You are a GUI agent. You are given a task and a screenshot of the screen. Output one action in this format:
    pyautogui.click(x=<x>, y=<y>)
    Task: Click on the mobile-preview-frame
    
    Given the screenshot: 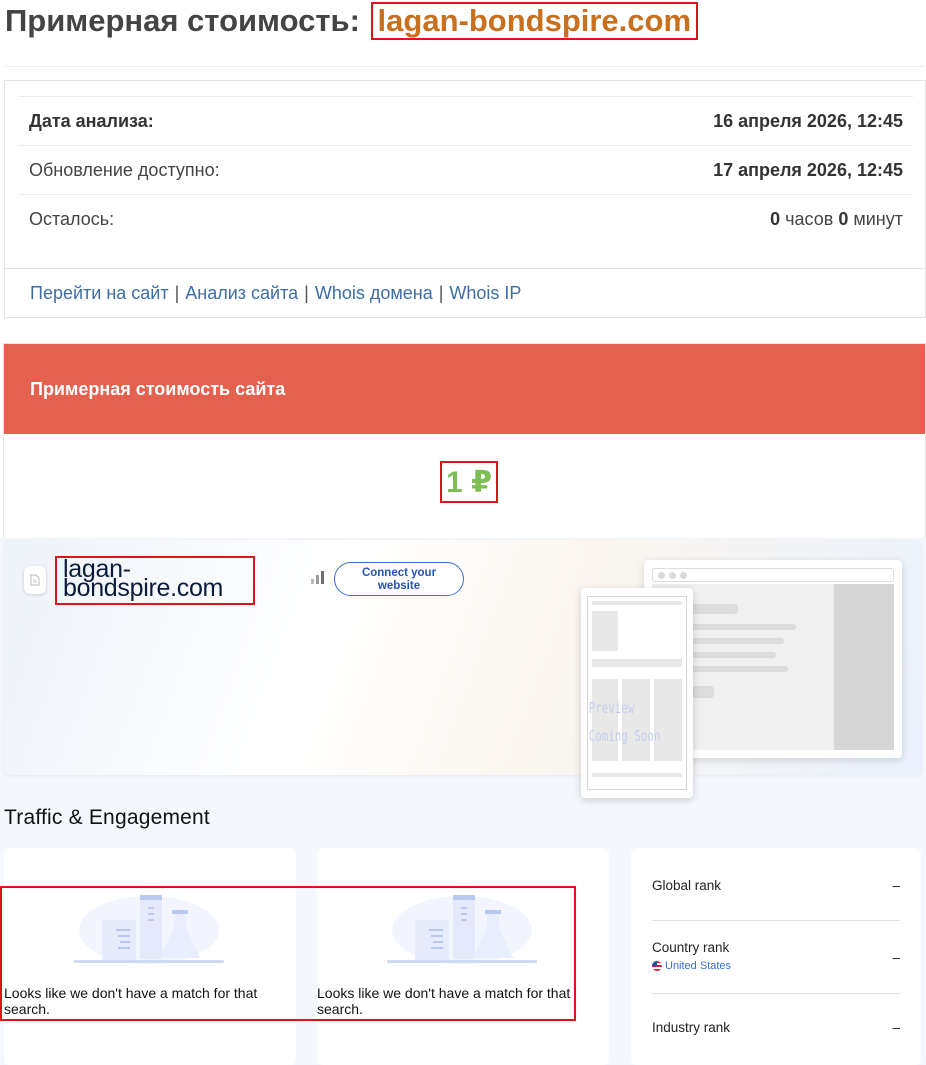 What is the action you would take?
    pyautogui.click(x=637, y=693)
    